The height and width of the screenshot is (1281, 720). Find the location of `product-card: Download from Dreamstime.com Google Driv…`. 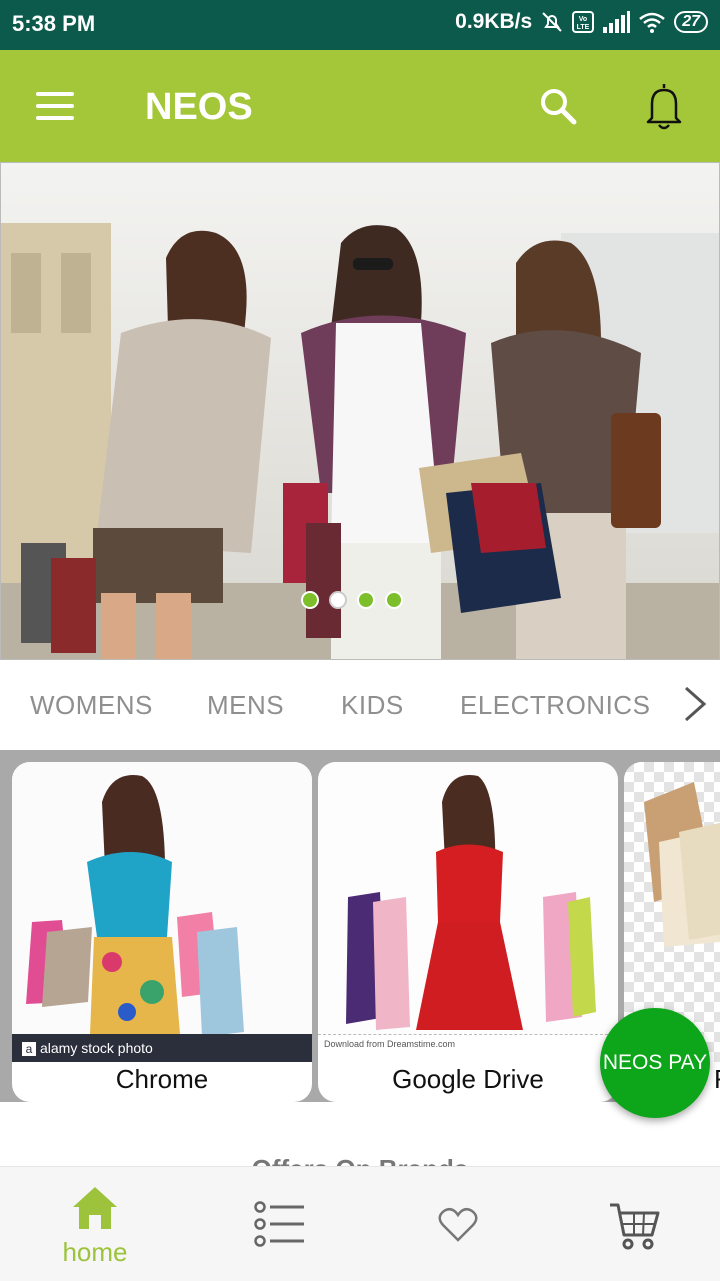

product-card: Download from Dreamstime.com Google Driv… is located at coordinates (468, 932).